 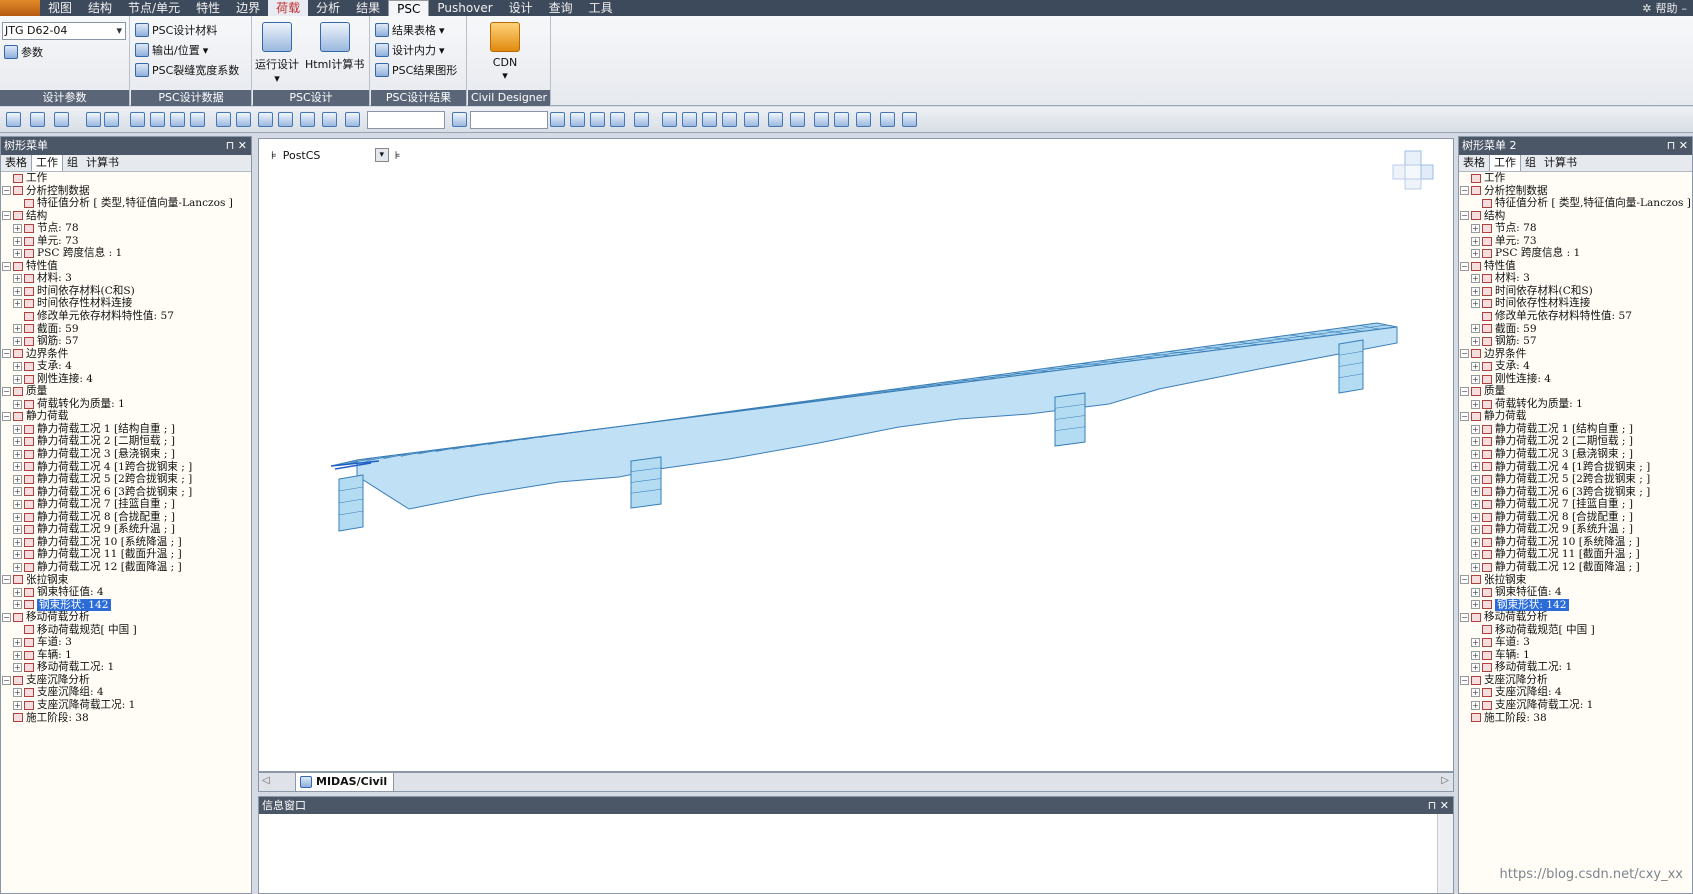 I want to click on tree-item: 工作, so click(x=126, y=178).